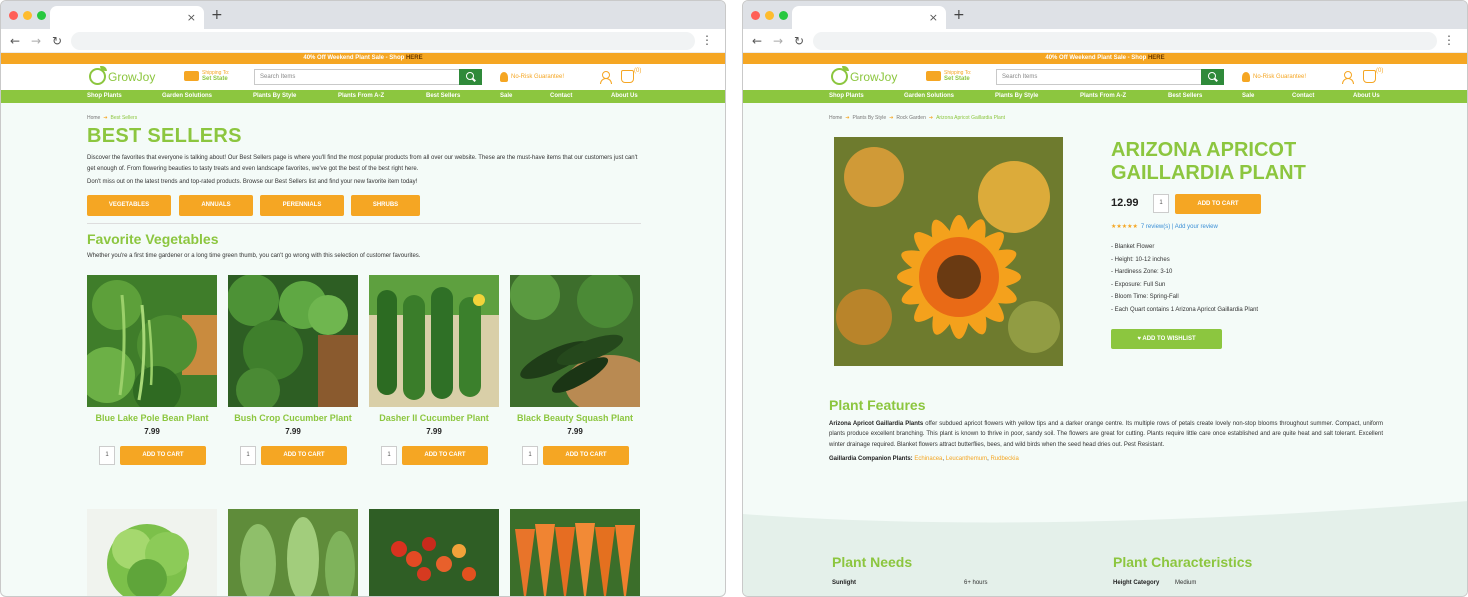 This screenshot has height=597, width=1468. I want to click on breadcrumb-plants-by-style: Plants By Style, so click(870, 118).